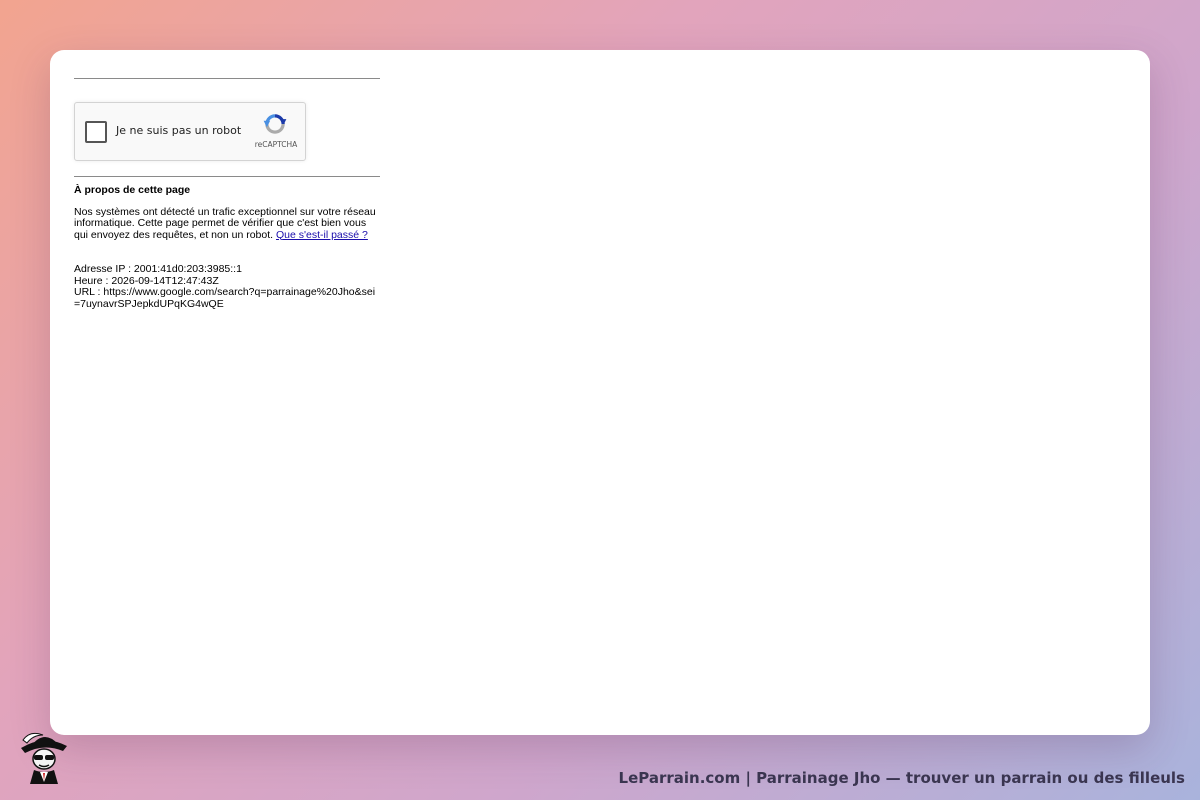 Image resolution: width=1200 pixels, height=800 pixels. What do you see at coordinates (158, 269) in the screenshot?
I see `ip-address: Adresse IP : 2001:41d0:203:3985::1` at bounding box center [158, 269].